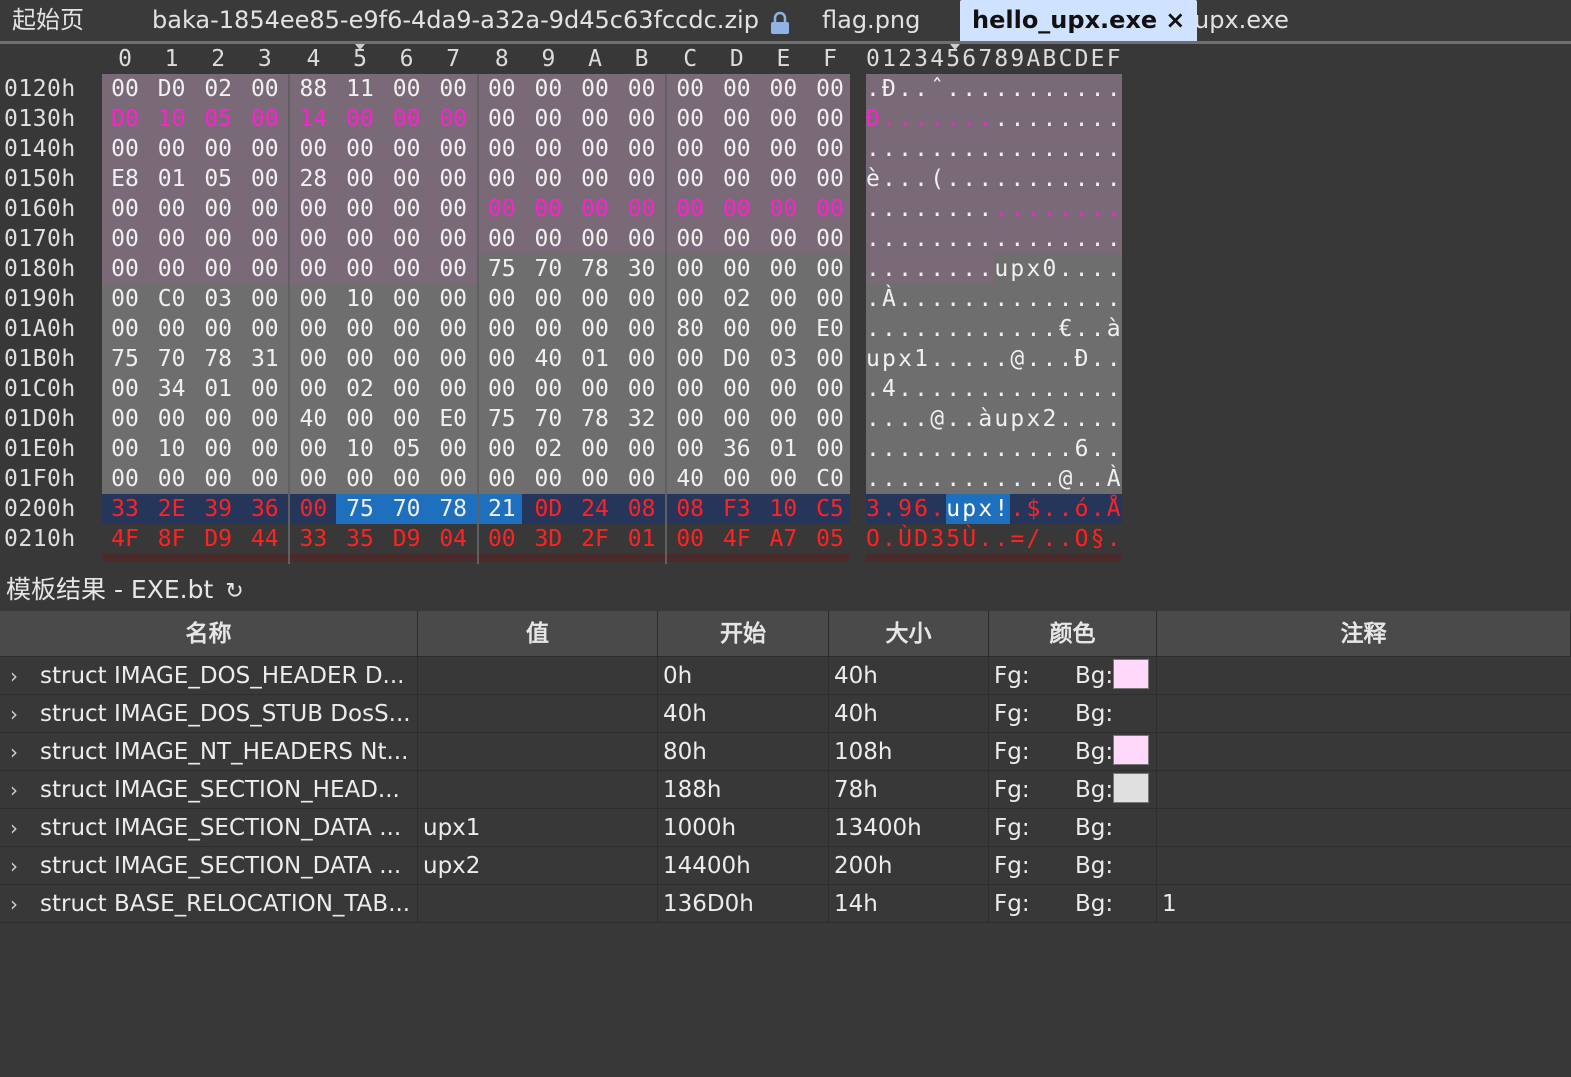 This screenshot has width=1571, height=1077. What do you see at coordinates (360, 89) in the screenshot?
I see `hex-byte: 11` at bounding box center [360, 89].